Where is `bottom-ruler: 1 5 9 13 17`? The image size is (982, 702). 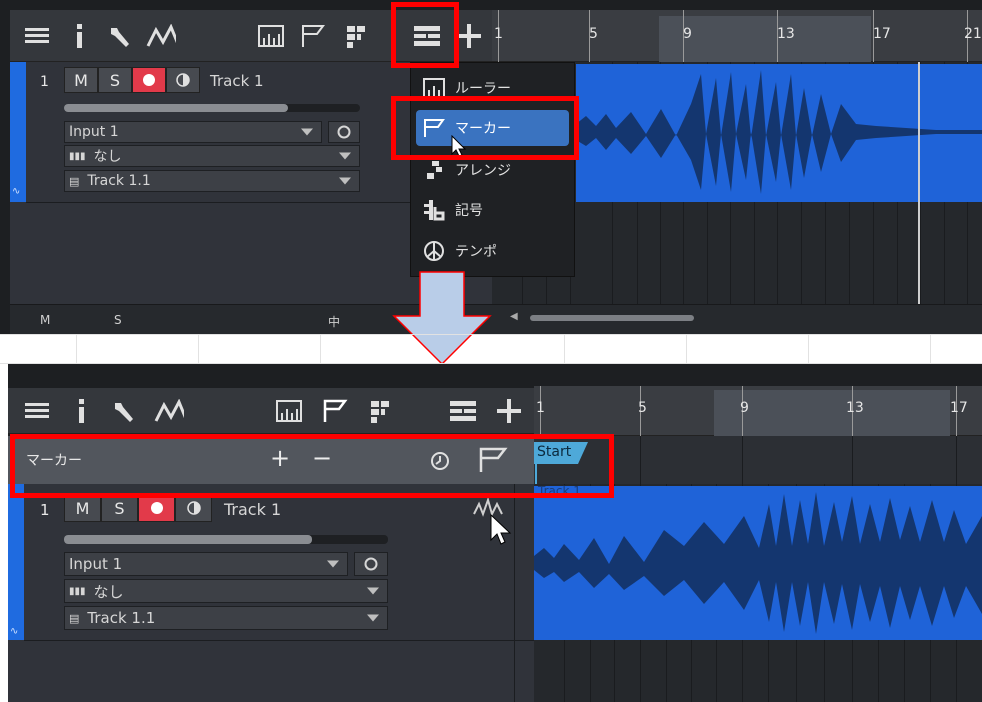
bottom-ruler: 1 5 9 13 17 is located at coordinates (758, 411).